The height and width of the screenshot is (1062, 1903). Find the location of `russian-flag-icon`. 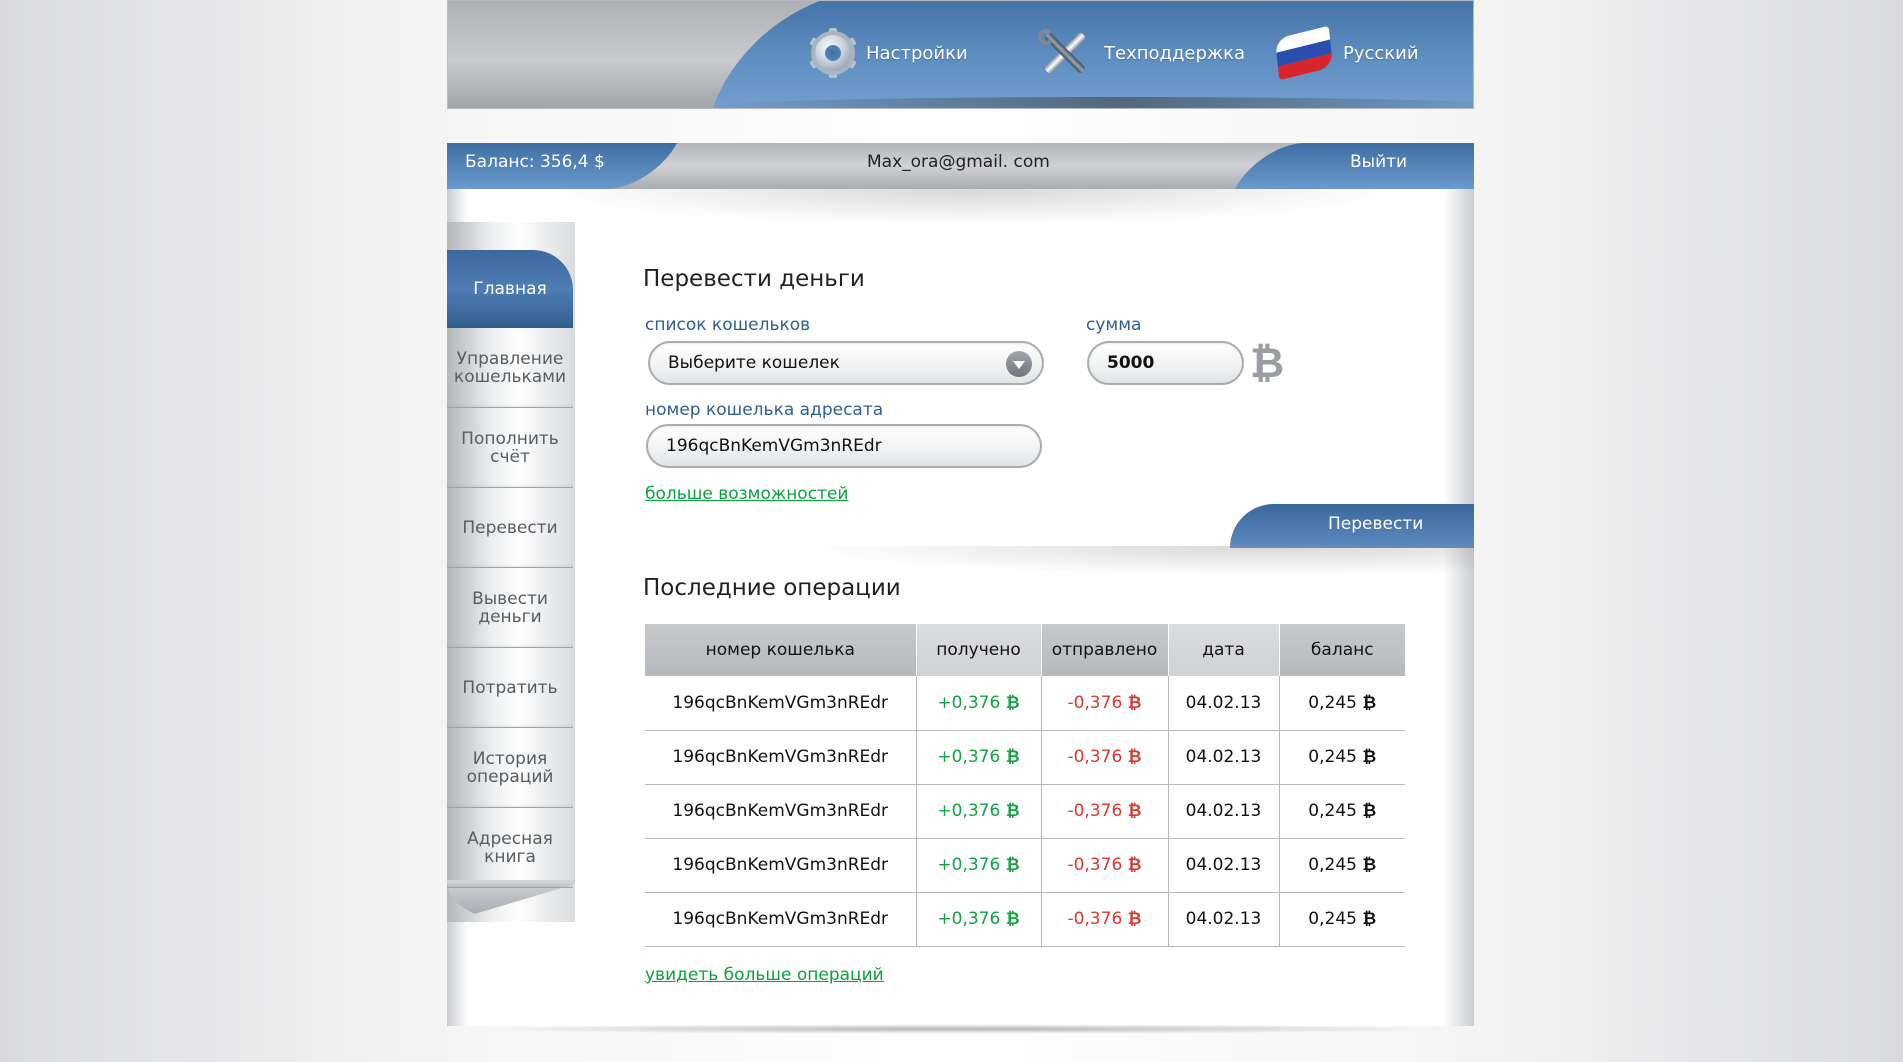

russian-flag-icon is located at coordinates (1304, 53).